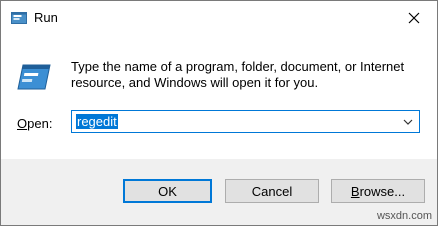  What do you see at coordinates (22, 123) in the screenshot?
I see `open-label-accesskey: O` at bounding box center [22, 123].